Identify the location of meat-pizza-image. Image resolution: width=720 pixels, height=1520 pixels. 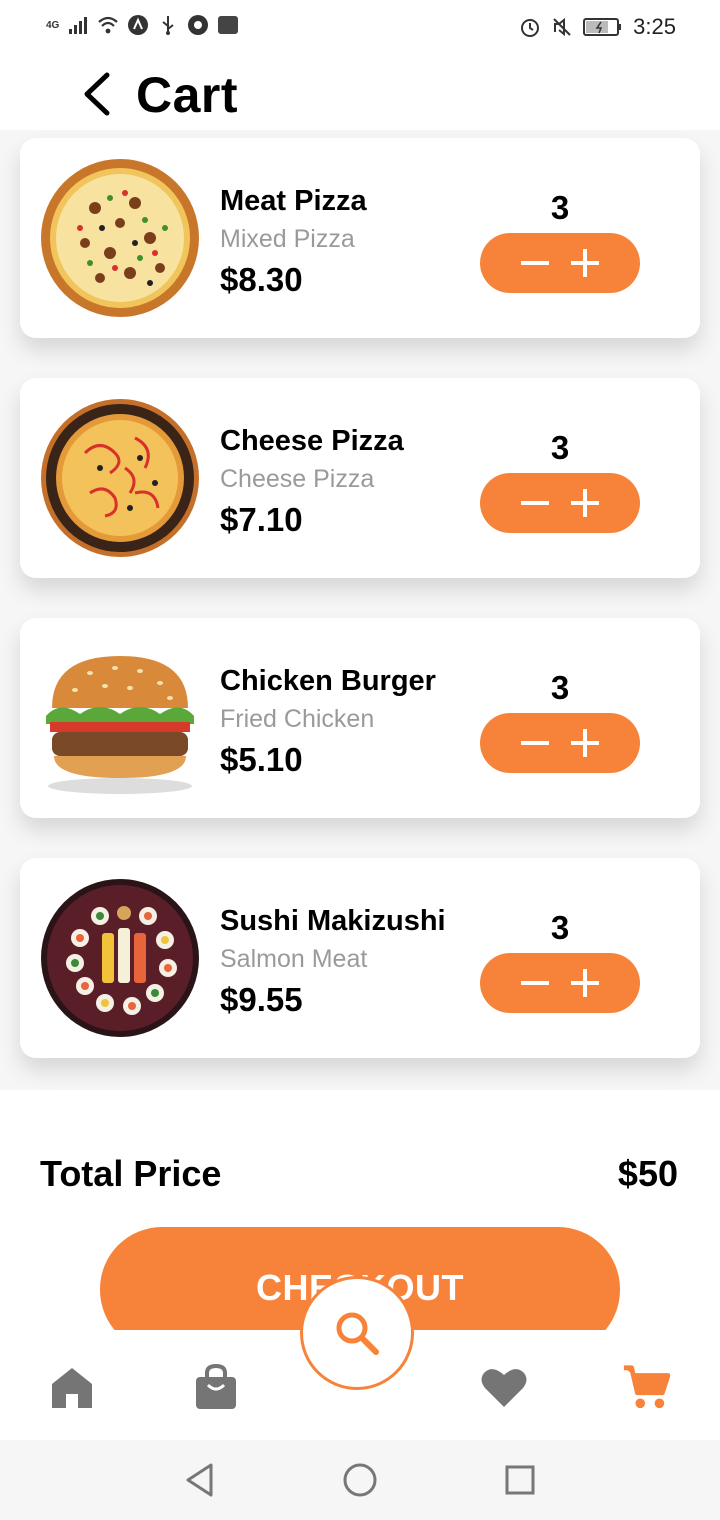
(120, 238).